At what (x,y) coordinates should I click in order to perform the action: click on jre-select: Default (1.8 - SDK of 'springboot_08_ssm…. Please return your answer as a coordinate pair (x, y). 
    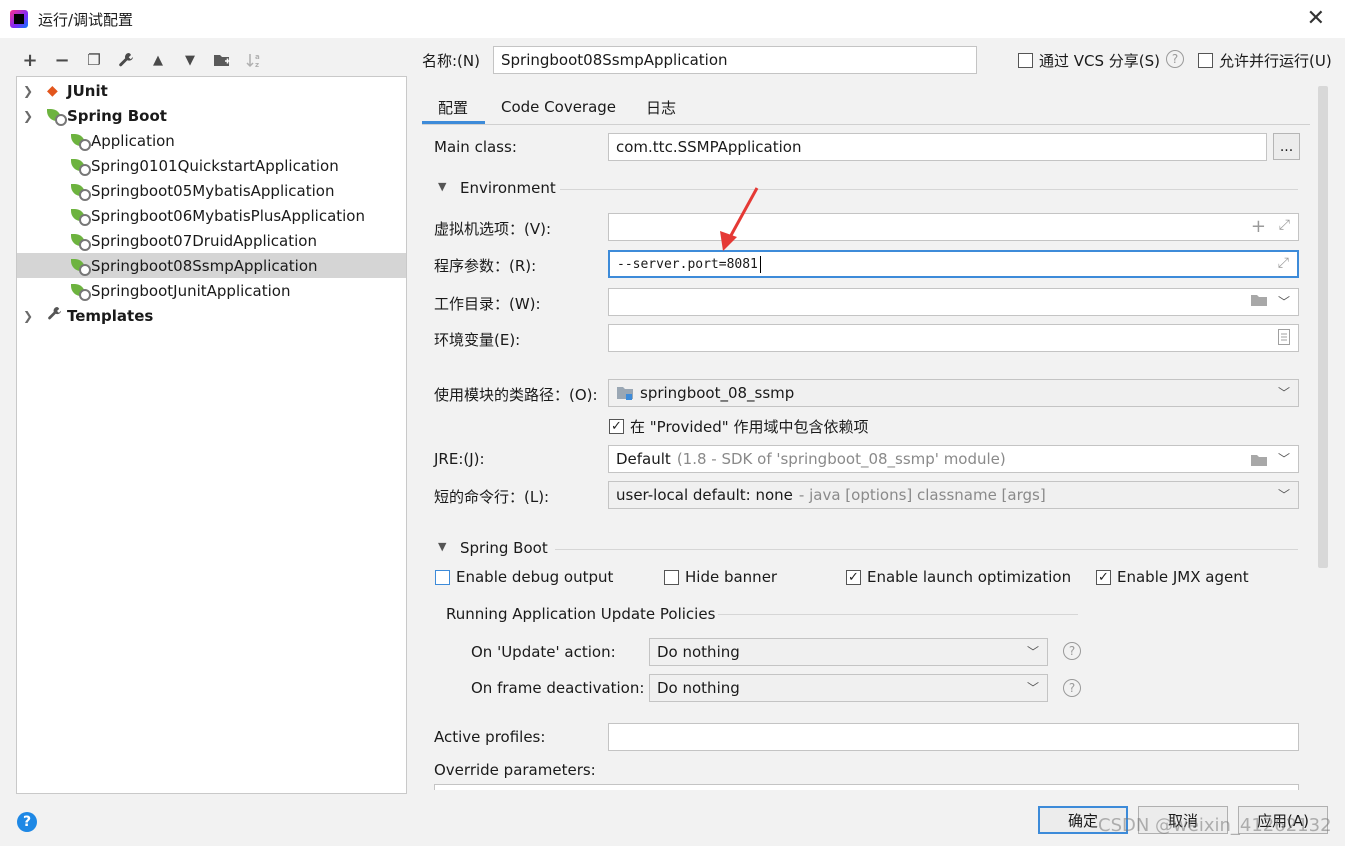
    Looking at the image, I should click on (953, 459).